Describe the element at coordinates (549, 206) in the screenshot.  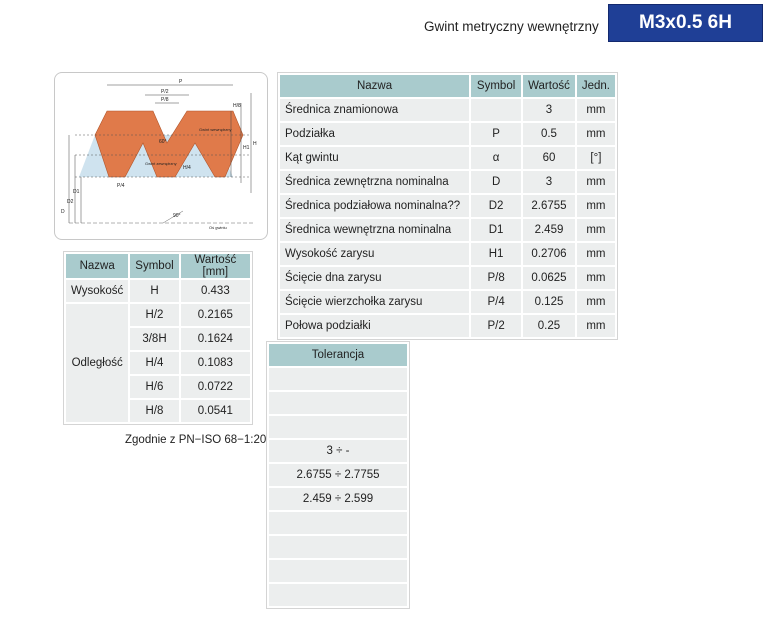
I see `row-value: 2.6755` at that location.